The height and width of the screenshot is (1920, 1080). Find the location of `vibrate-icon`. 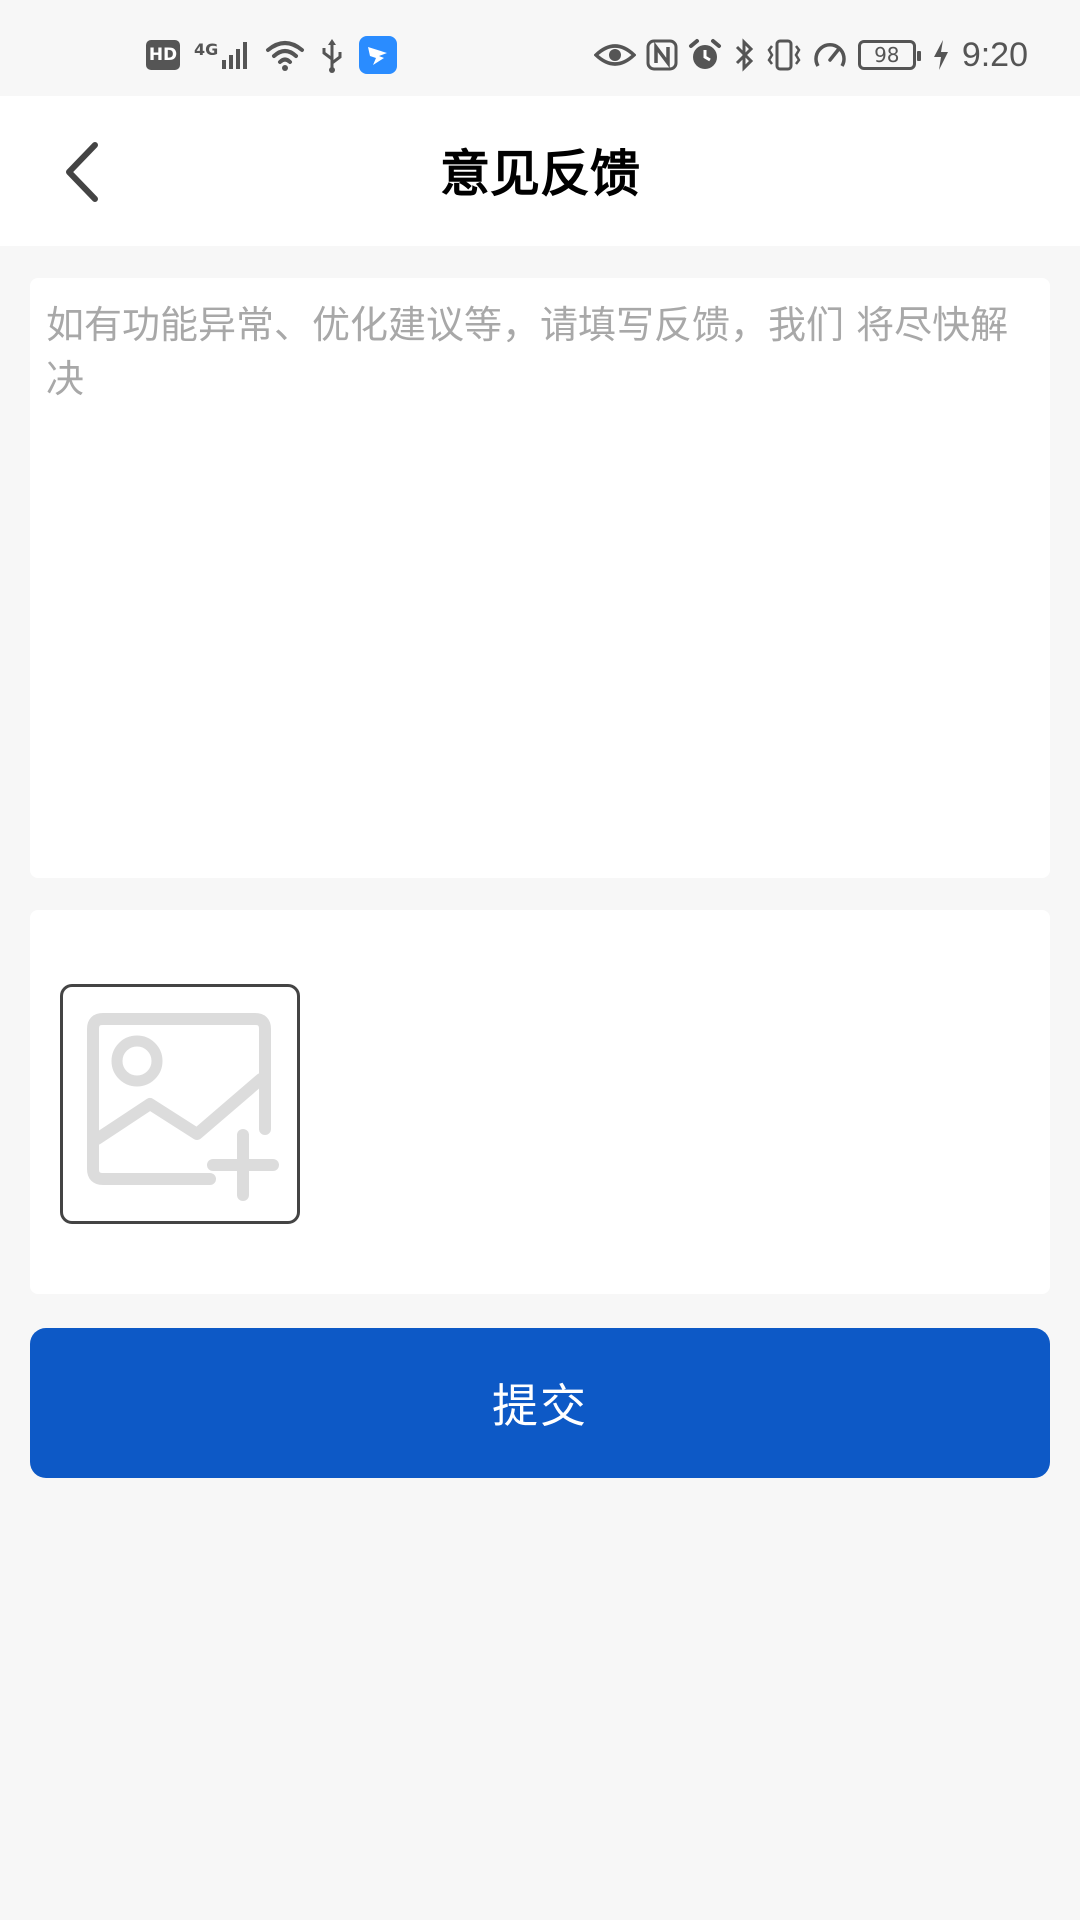

vibrate-icon is located at coordinates (784, 55).